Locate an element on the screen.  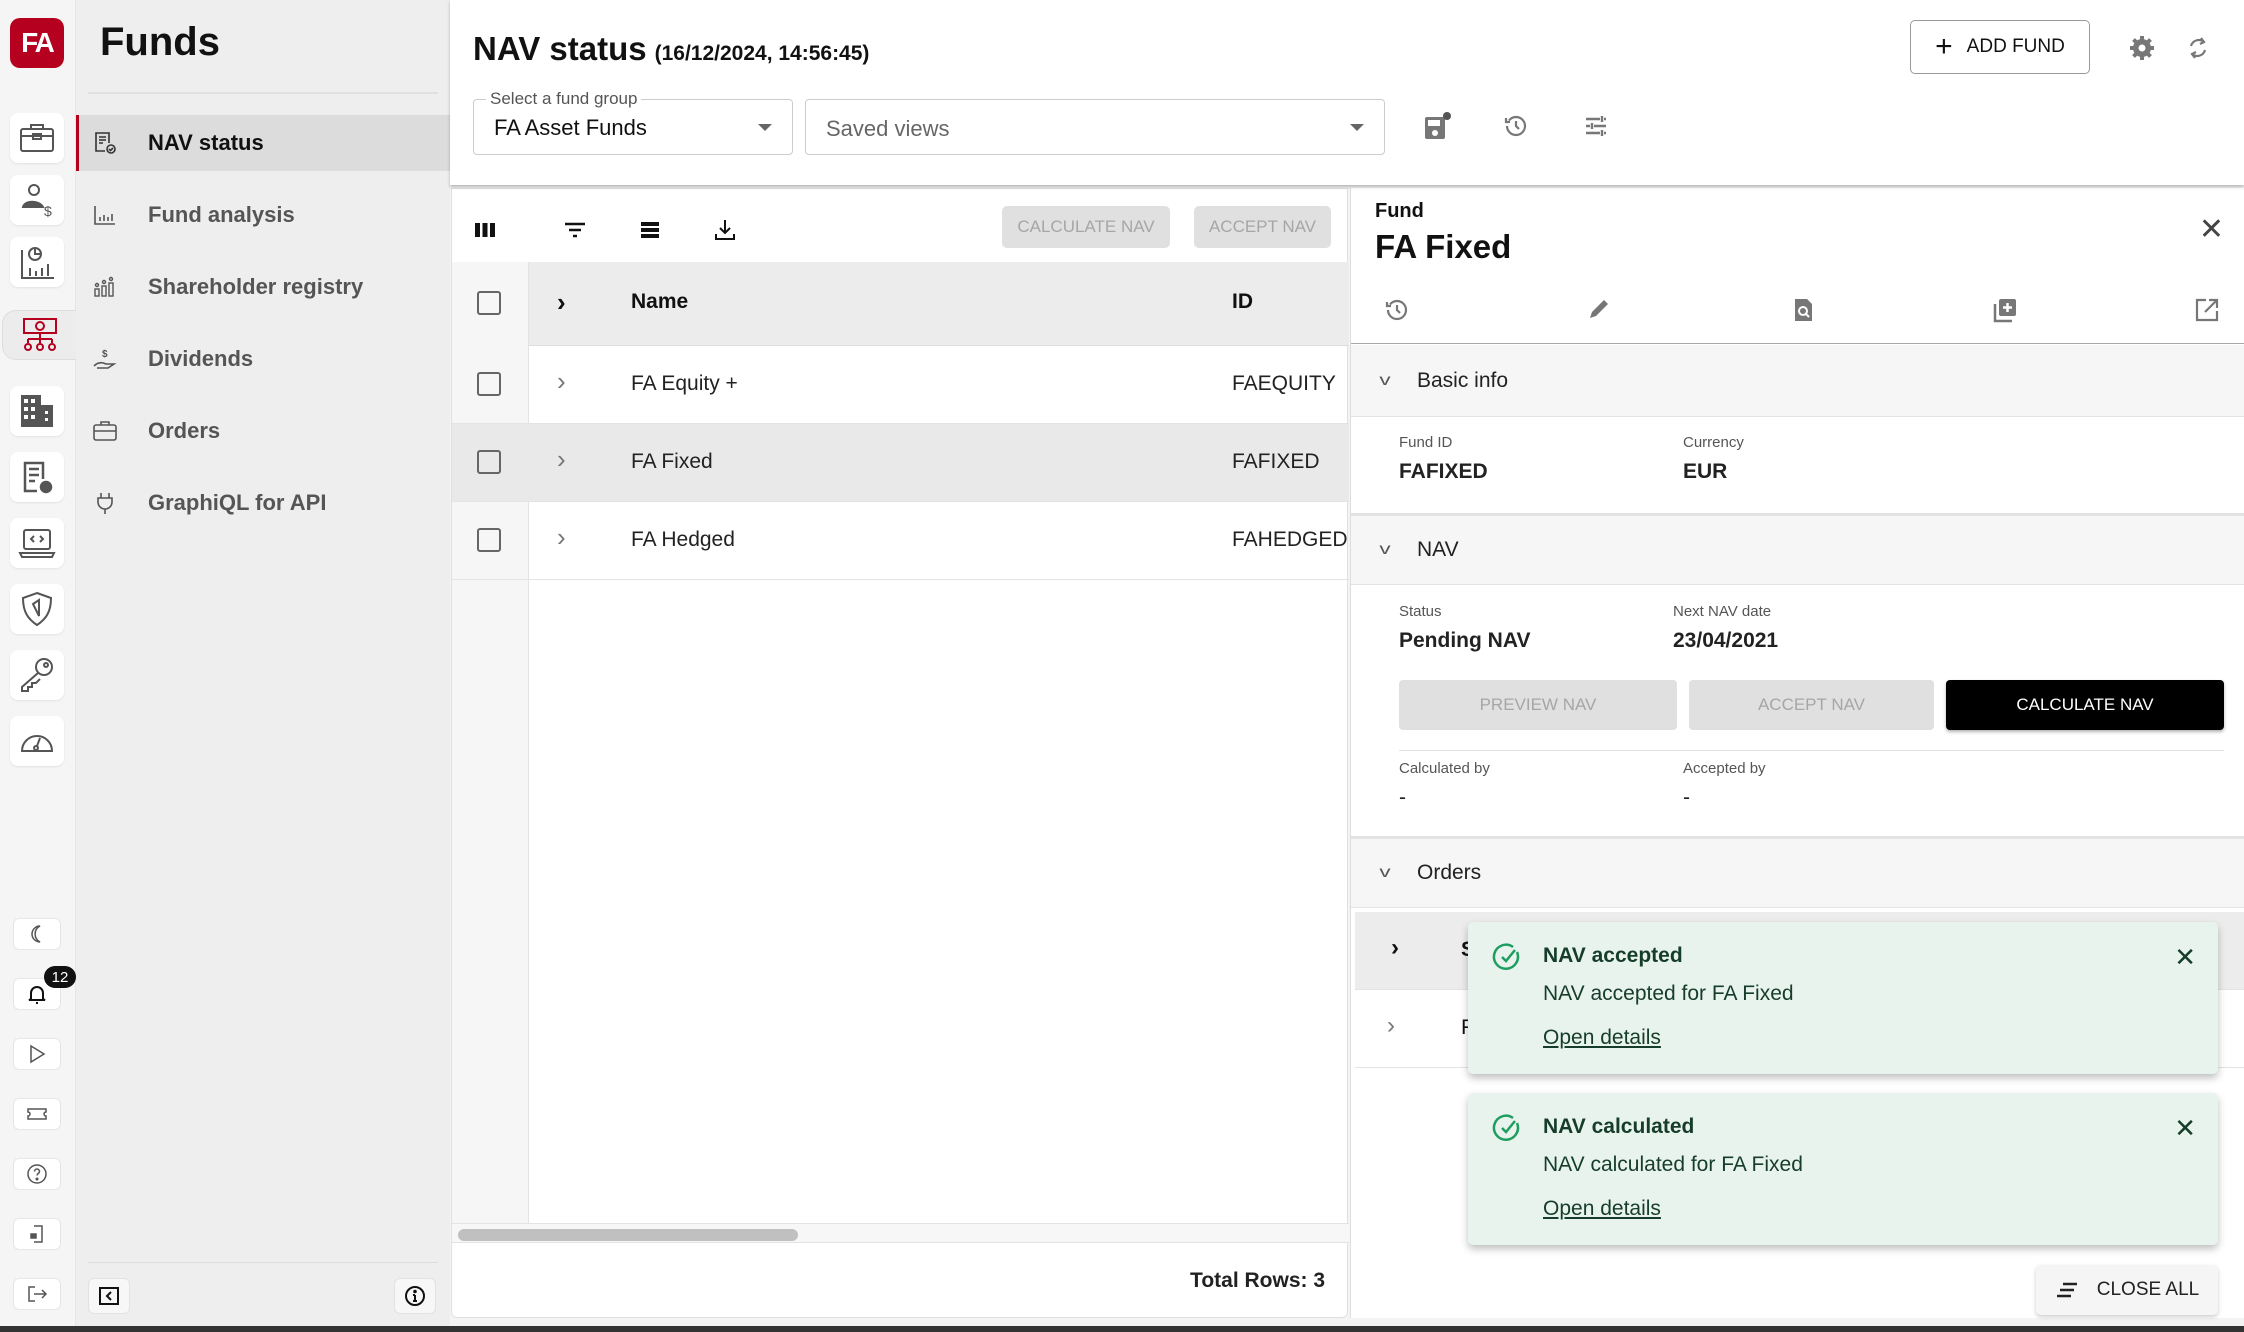
expand-all-icon: › is located at coordinates (561, 302).